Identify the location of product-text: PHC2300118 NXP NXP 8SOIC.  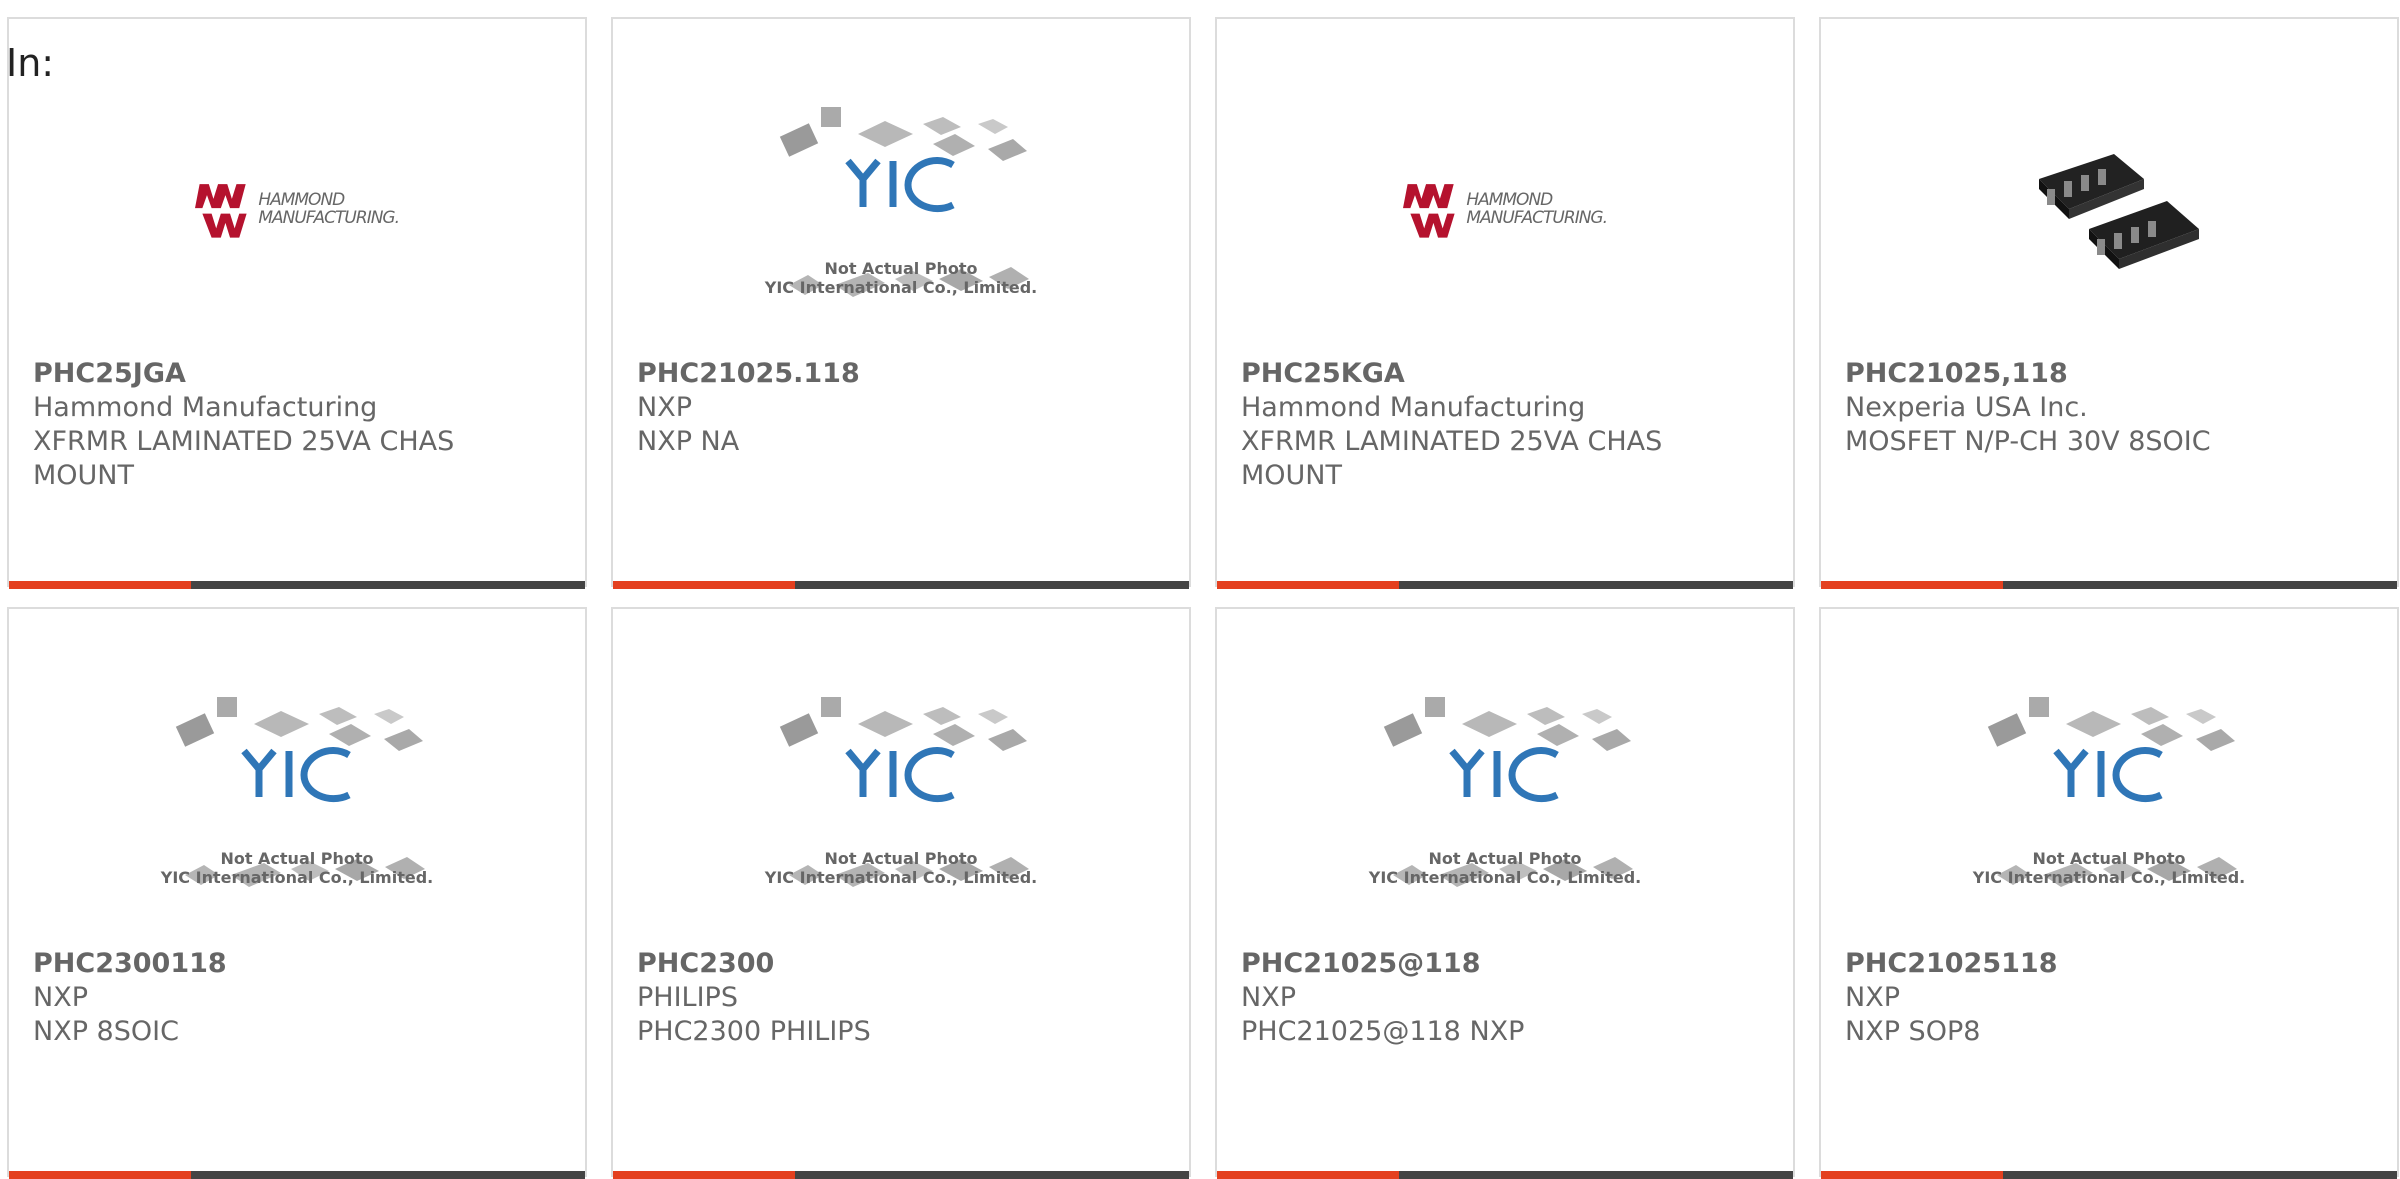
(253, 998).